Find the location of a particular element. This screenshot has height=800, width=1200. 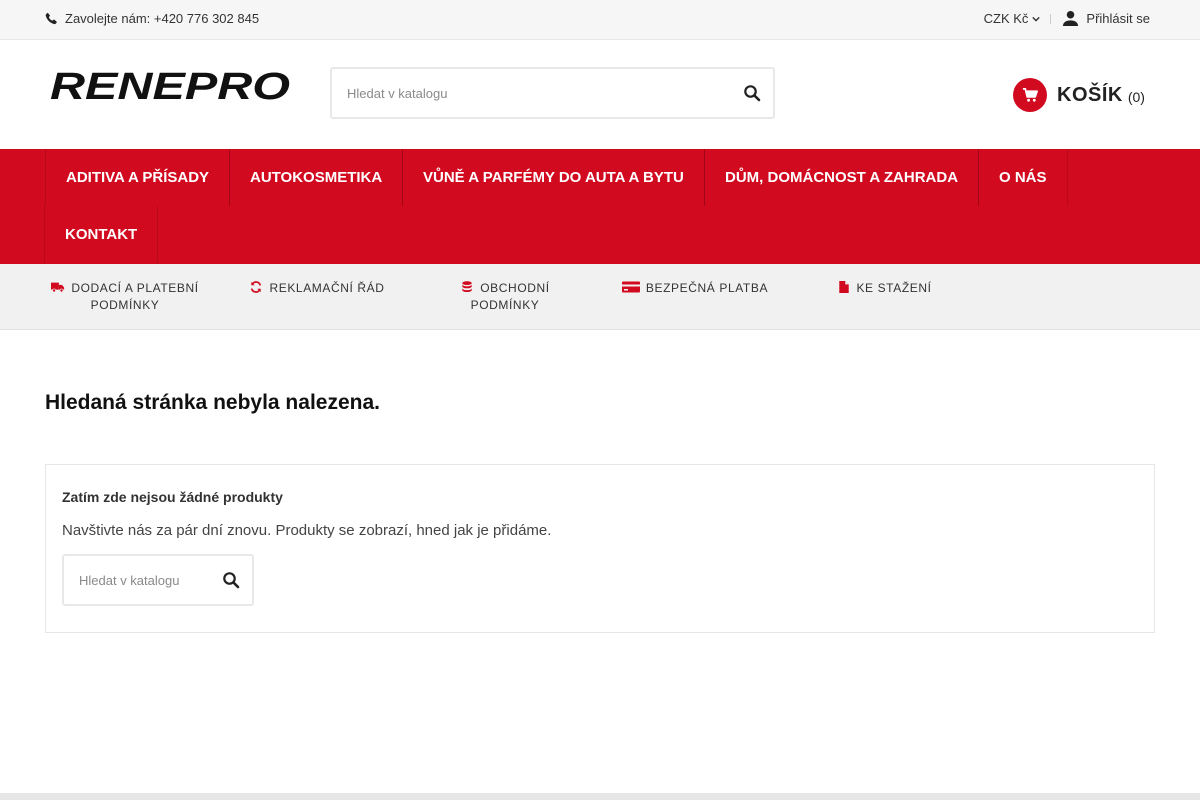

nav-item-aditiva: ADITIVA A PŘÍSADY is located at coordinates (137, 177).